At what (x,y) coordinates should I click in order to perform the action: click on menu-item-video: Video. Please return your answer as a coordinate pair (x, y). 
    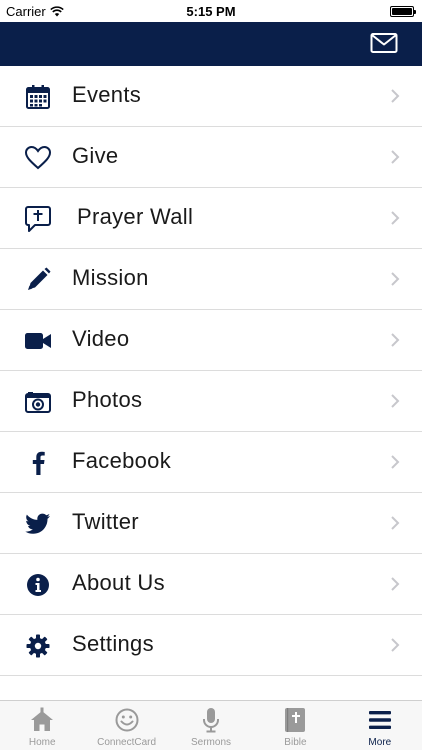
    Looking at the image, I should click on (211, 340).